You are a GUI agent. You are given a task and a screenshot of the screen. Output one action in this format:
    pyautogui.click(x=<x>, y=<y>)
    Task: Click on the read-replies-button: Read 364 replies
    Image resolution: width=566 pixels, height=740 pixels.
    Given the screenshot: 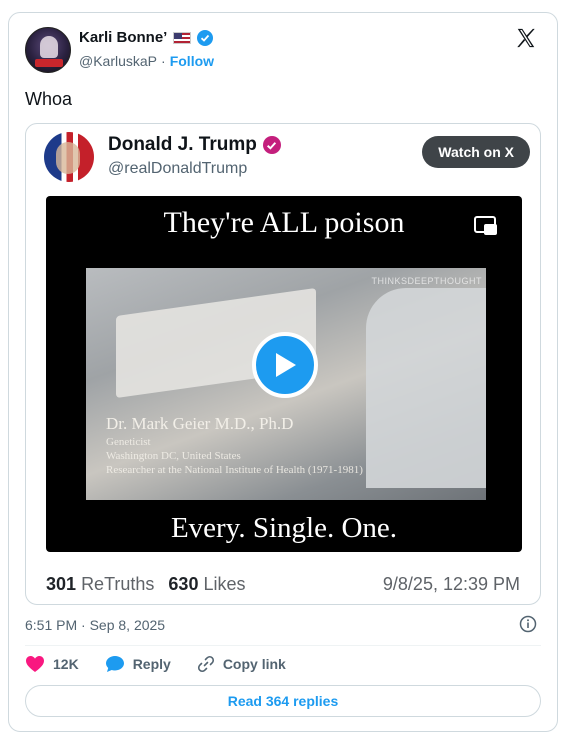 What is the action you would take?
    pyautogui.click(x=283, y=701)
    